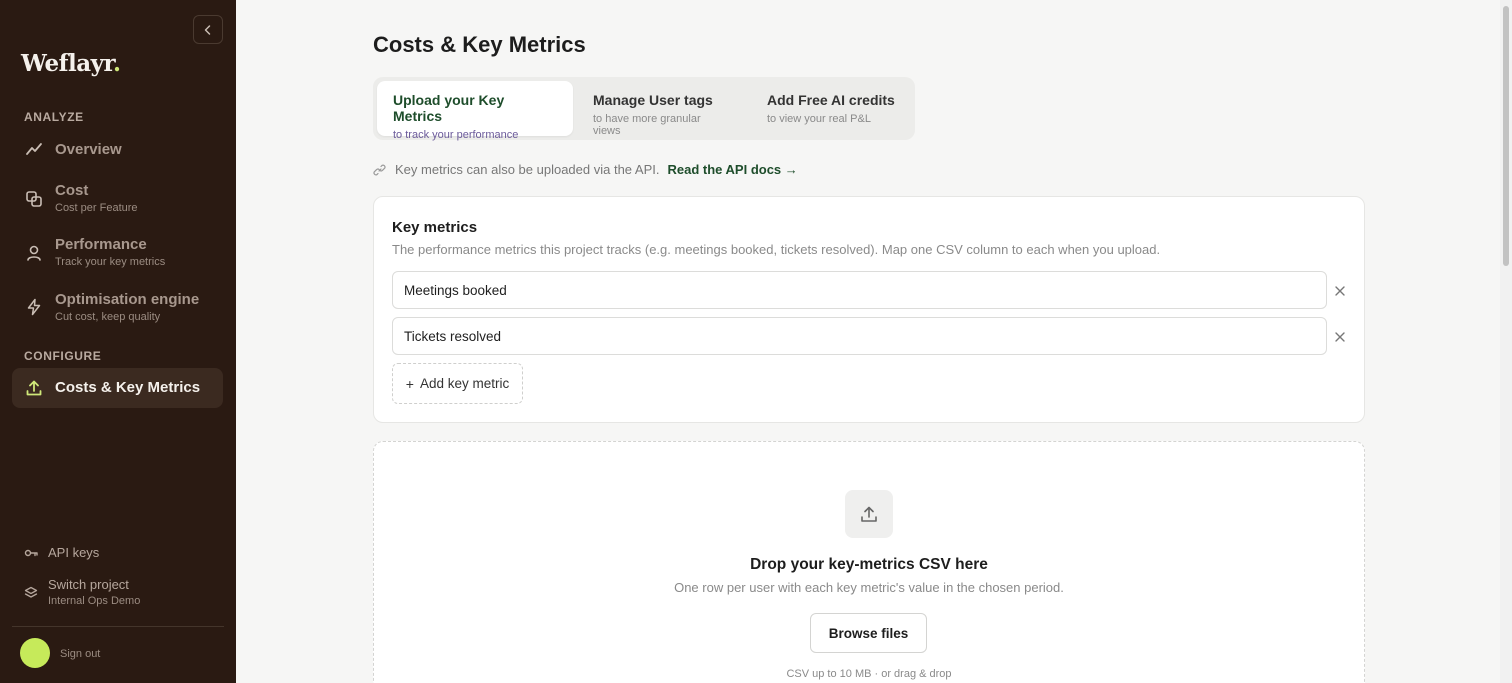 This screenshot has height=683, width=1512. What do you see at coordinates (464, 383) in the screenshot?
I see `add-key-metric-label: Add key metric` at bounding box center [464, 383].